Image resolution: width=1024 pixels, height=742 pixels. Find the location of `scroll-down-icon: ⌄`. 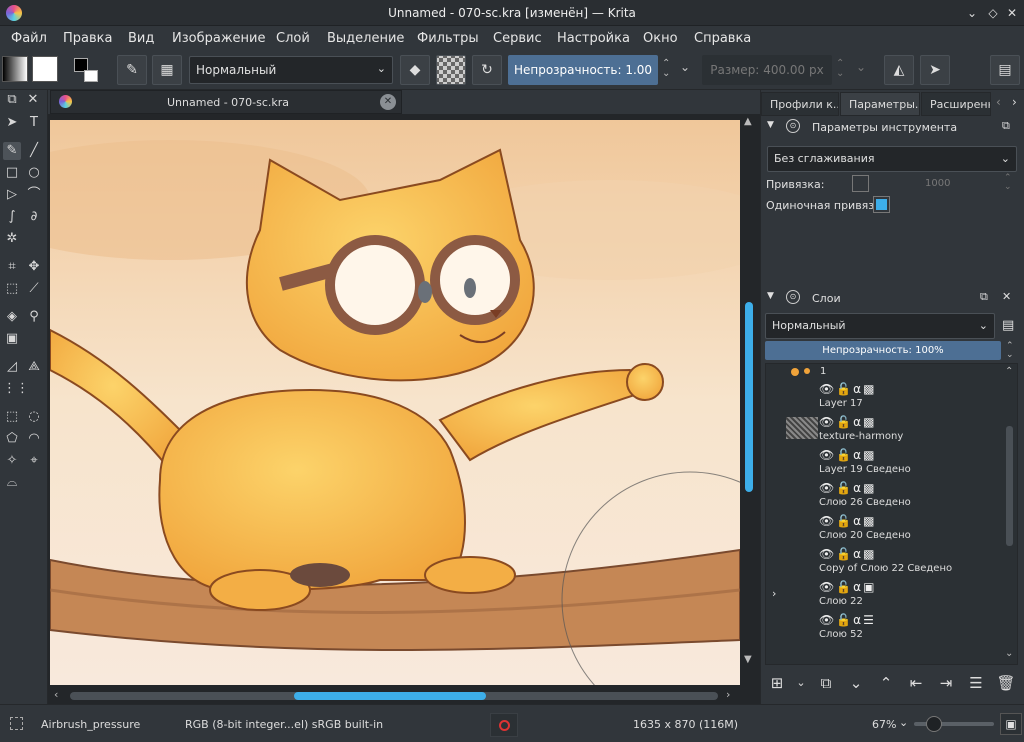

scroll-down-icon: ⌄ is located at coordinates (1009, 653).